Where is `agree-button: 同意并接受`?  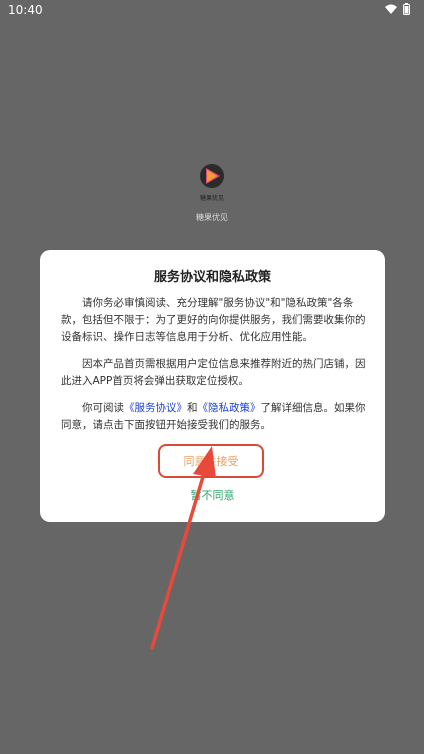
agree-button: 同意并接受 is located at coordinates (211, 461).